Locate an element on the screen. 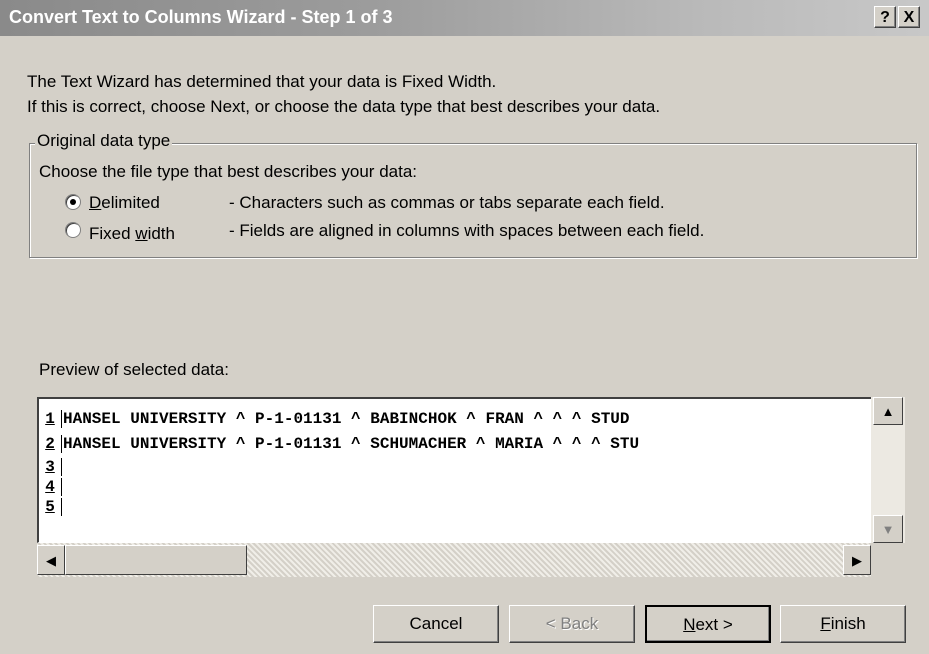  row-number: 1 is located at coordinates (50, 419).